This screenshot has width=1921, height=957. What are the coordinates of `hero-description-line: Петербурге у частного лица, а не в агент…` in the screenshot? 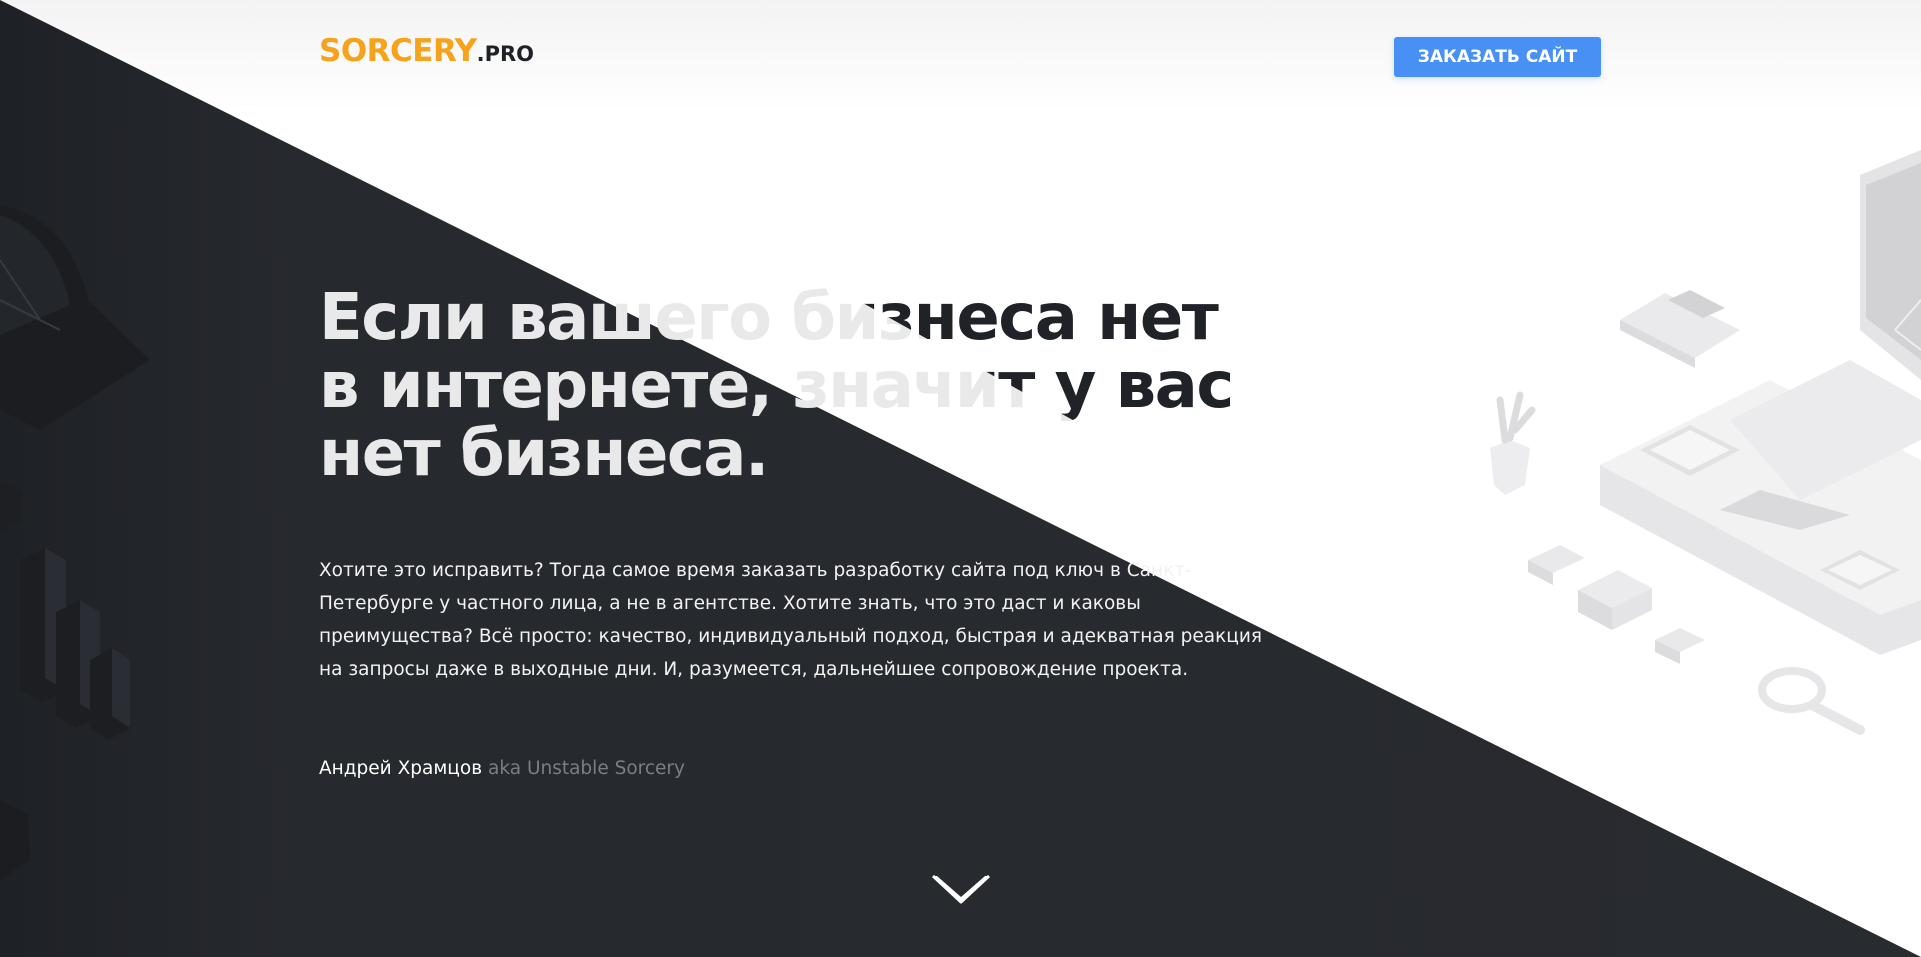 It's located at (730, 603).